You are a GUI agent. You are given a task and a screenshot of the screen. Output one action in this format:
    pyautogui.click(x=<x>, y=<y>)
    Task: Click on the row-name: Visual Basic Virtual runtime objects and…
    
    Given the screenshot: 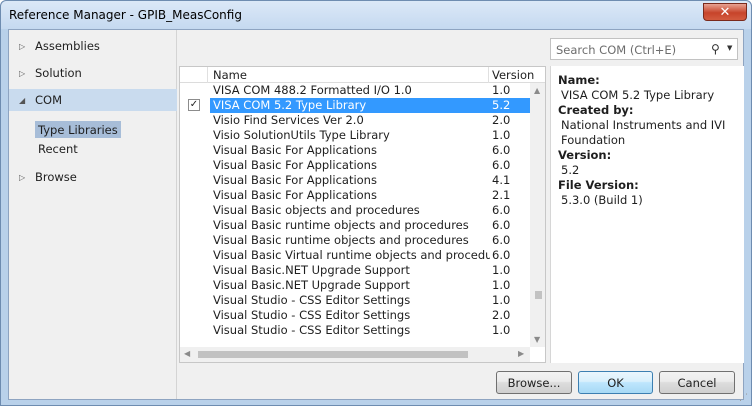 What is the action you would take?
    pyautogui.click(x=351, y=255)
    